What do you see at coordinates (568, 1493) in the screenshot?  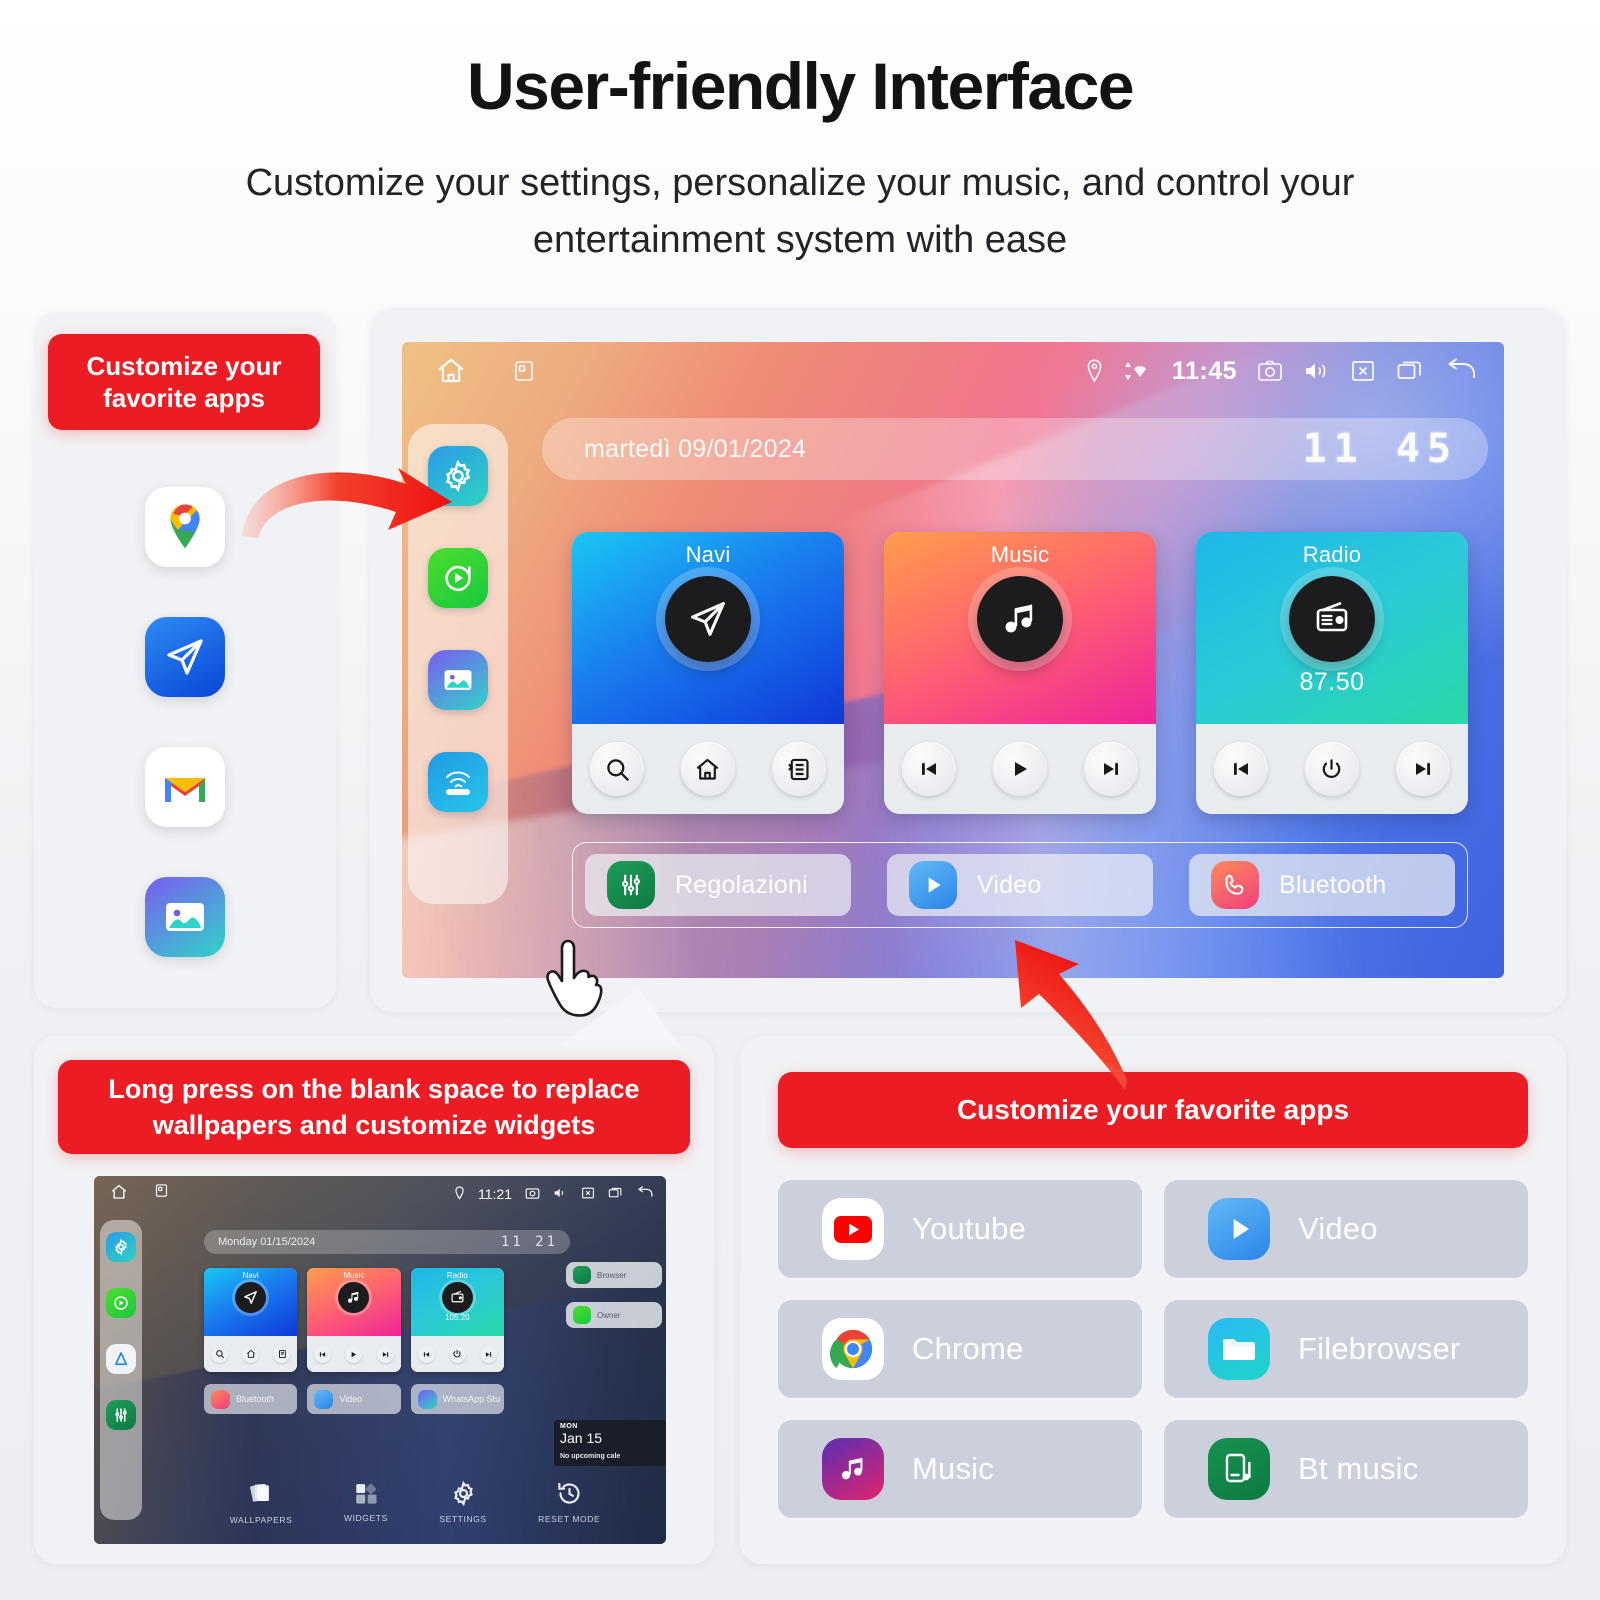 I see `history-reset-icon` at bounding box center [568, 1493].